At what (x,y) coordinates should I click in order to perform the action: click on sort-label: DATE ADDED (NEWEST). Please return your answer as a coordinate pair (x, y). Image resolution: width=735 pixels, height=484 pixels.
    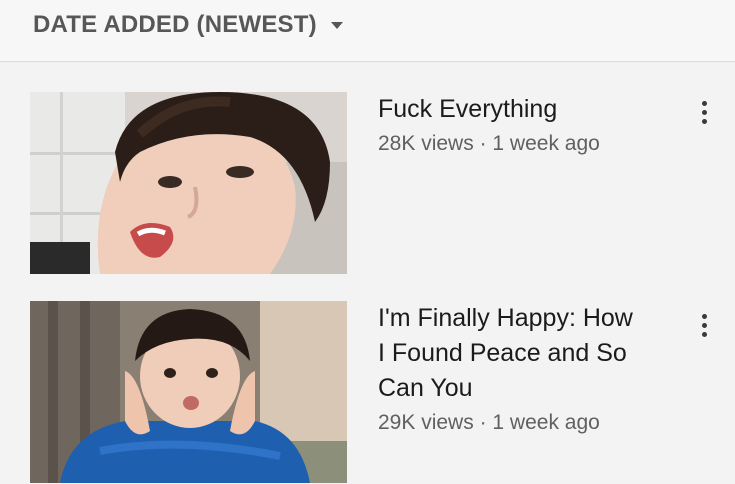
    Looking at the image, I should click on (175, 24).